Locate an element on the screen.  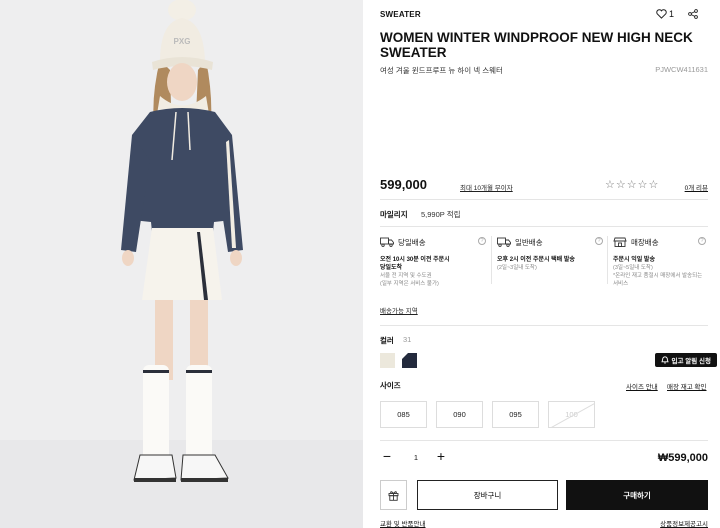
delivery-option-standard: 일반배송 ? 오후 2시 이전 주문시 택배 발송 (2일~3일내 도착) is located at coordinates (551, 265).